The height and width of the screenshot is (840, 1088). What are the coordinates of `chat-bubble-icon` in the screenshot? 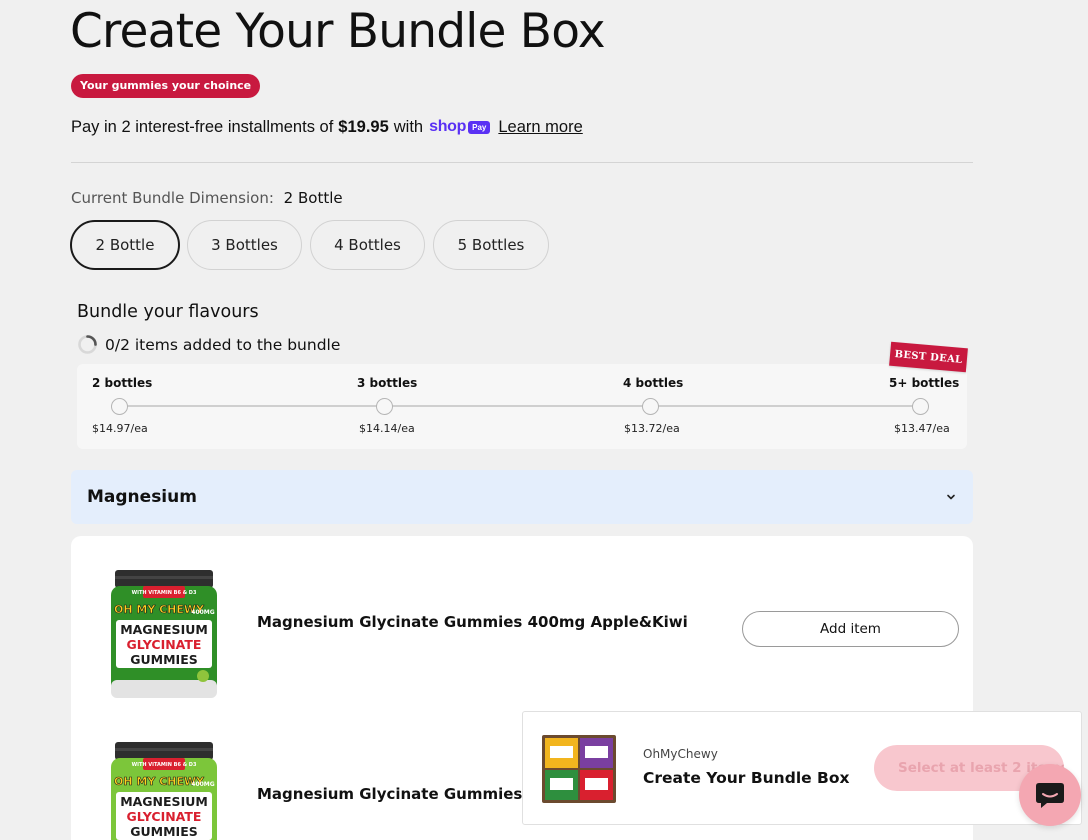 It's located at (1050, 795).